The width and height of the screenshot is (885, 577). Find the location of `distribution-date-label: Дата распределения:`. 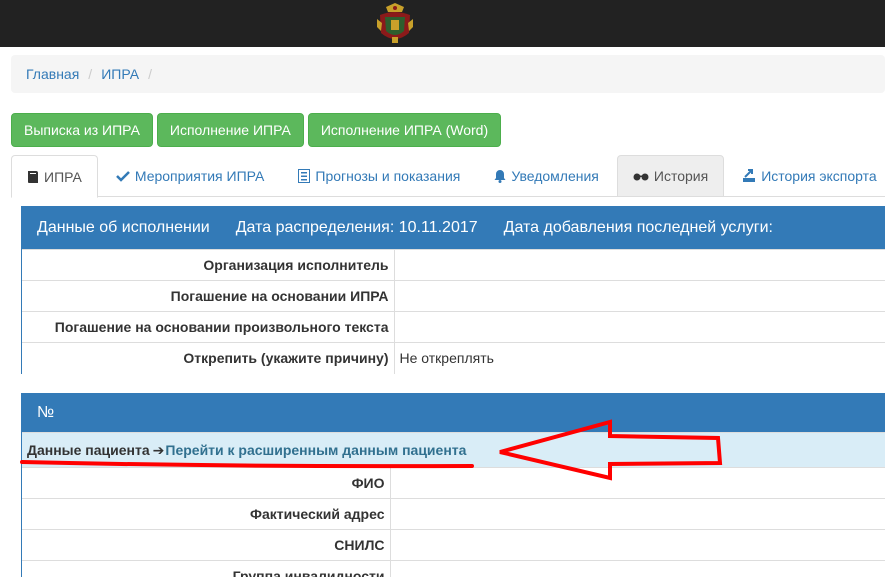

distribution-date-label: Дата распределения: is located at coordinates (315, 227).